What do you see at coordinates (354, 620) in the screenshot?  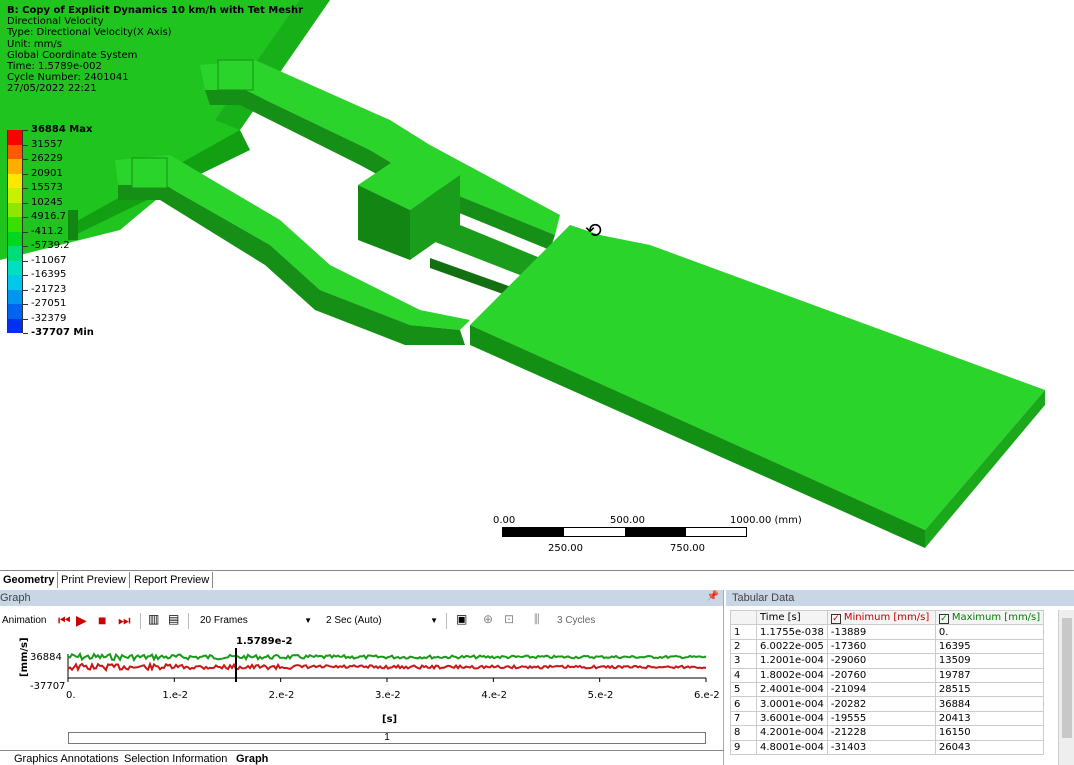 I see `duration-value: 2 Sec (Auto)` at bounding box center [354, 620].